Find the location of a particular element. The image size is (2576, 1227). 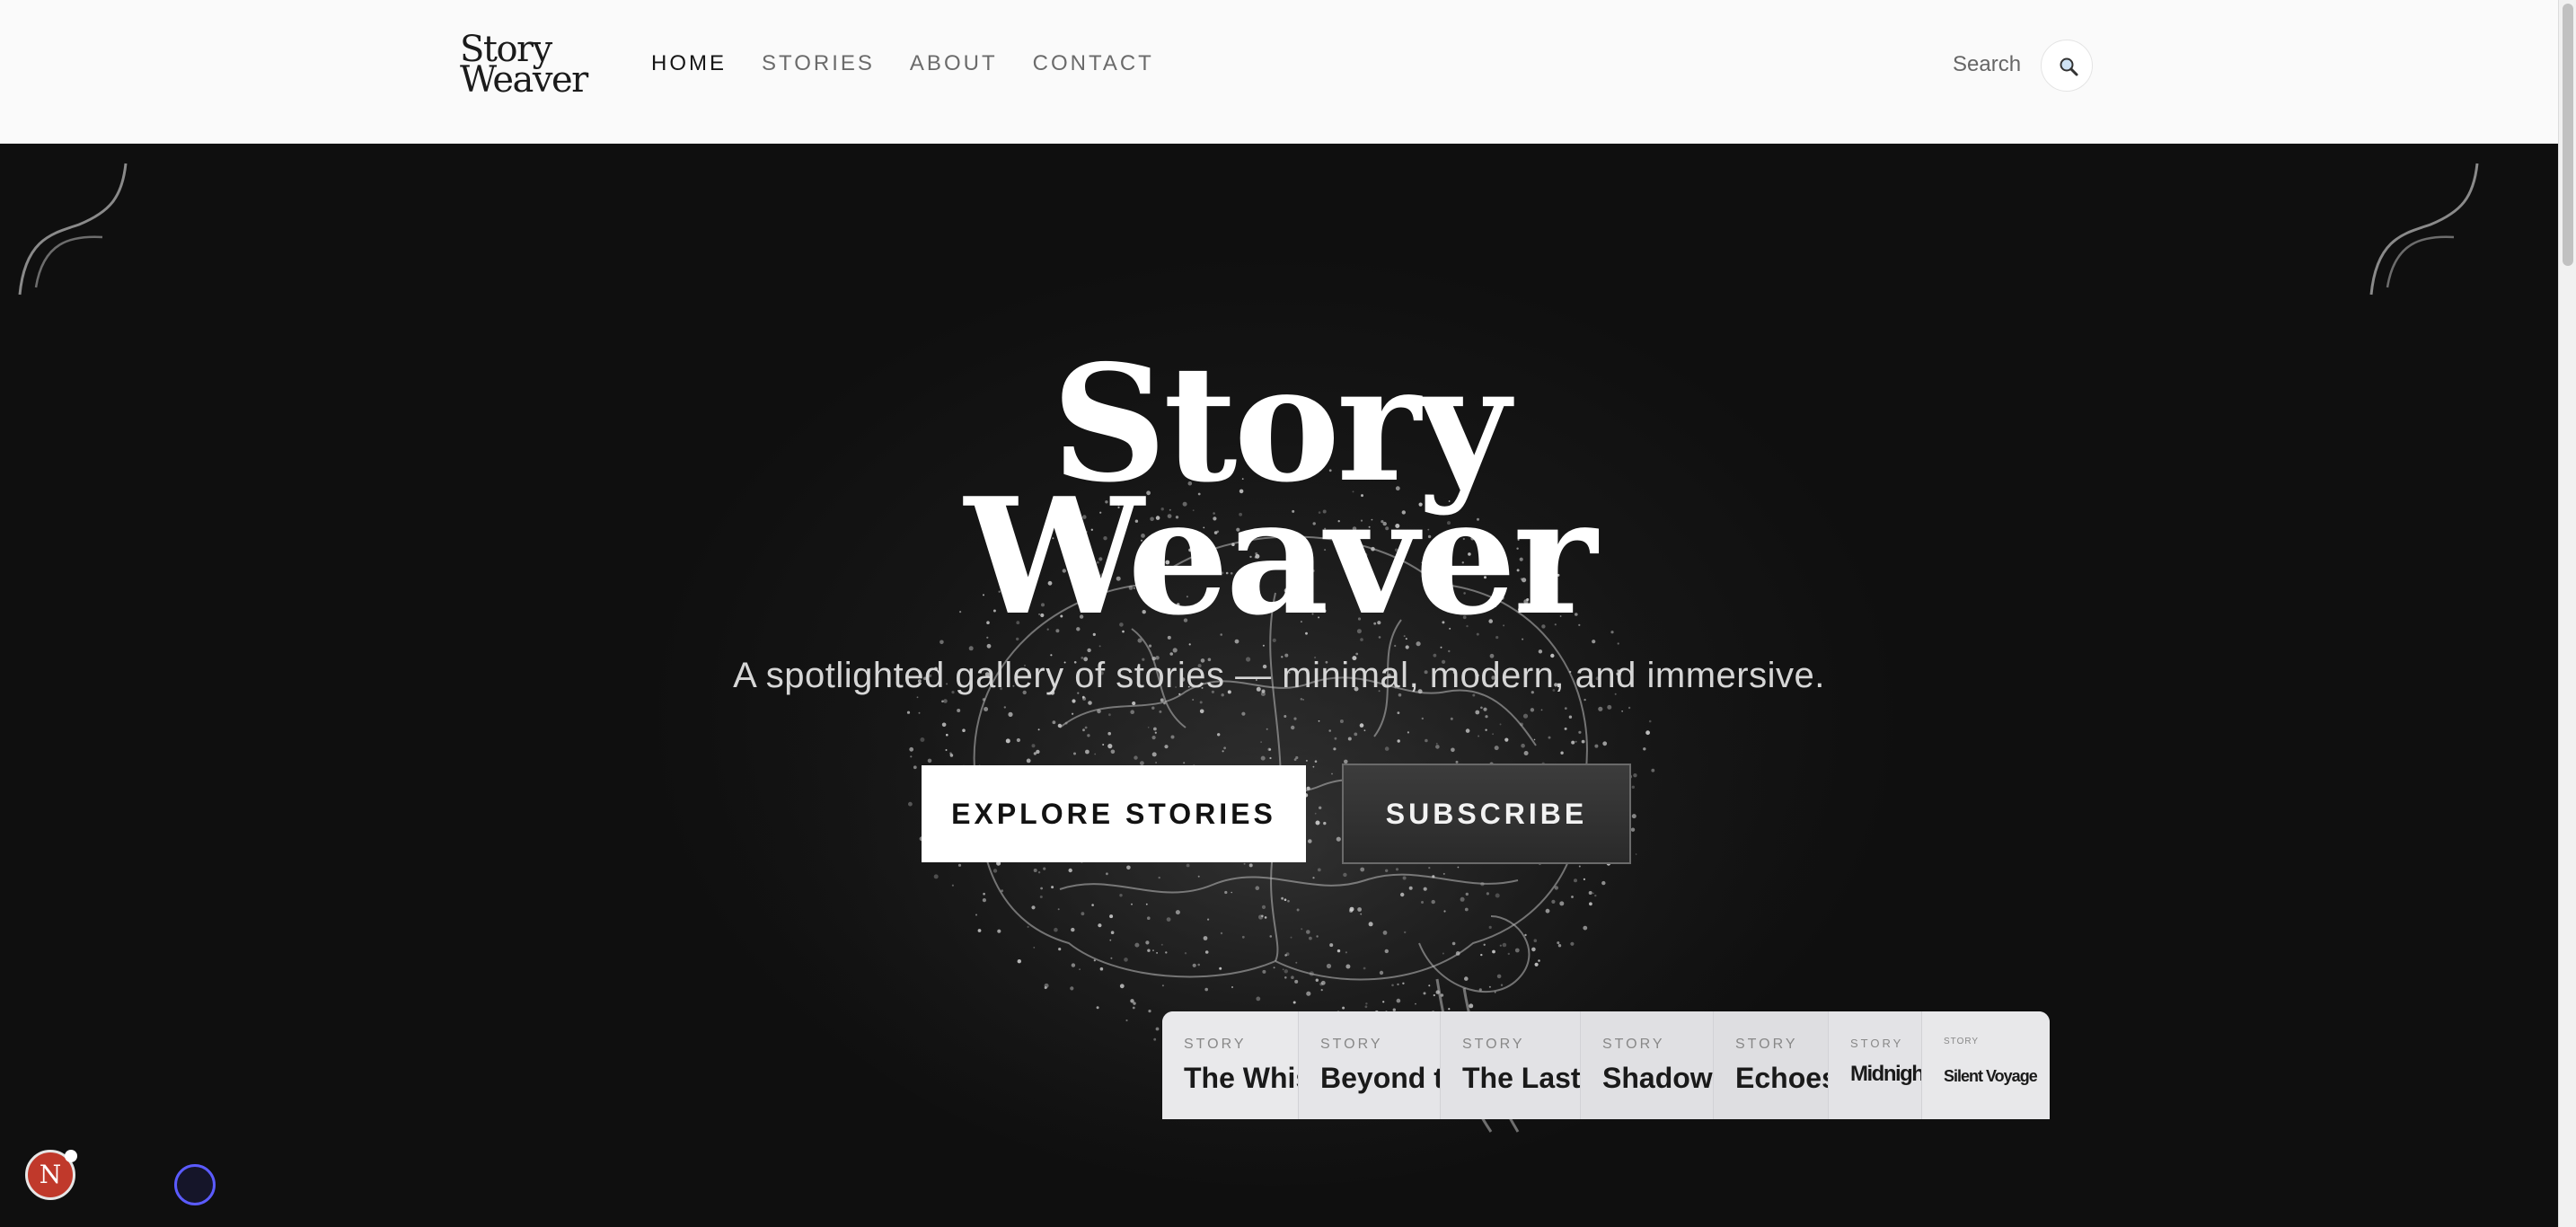

story-card: STORY Shadows of Time is located at coordinates (1647, 1065).